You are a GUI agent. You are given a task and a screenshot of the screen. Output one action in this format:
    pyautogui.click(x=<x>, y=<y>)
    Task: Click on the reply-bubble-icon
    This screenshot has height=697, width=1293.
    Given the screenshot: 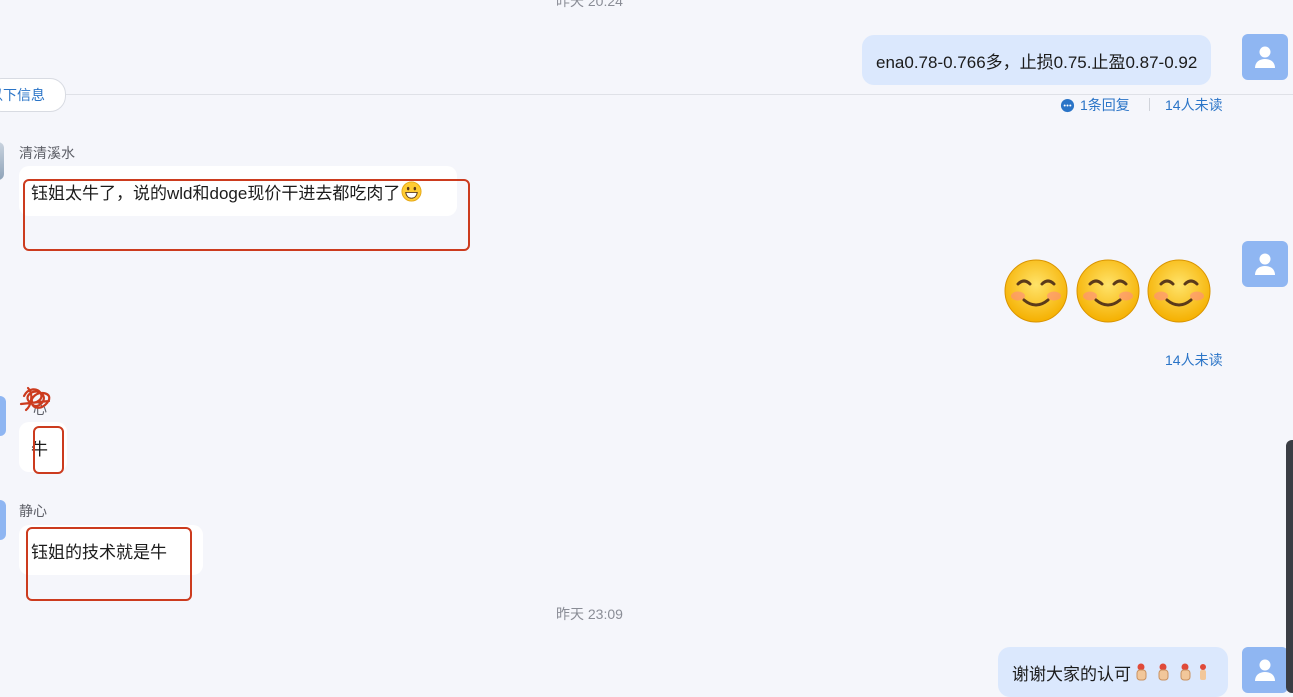 What is the action you would take?
    pyautogui.click(x=1067, y=105)
    